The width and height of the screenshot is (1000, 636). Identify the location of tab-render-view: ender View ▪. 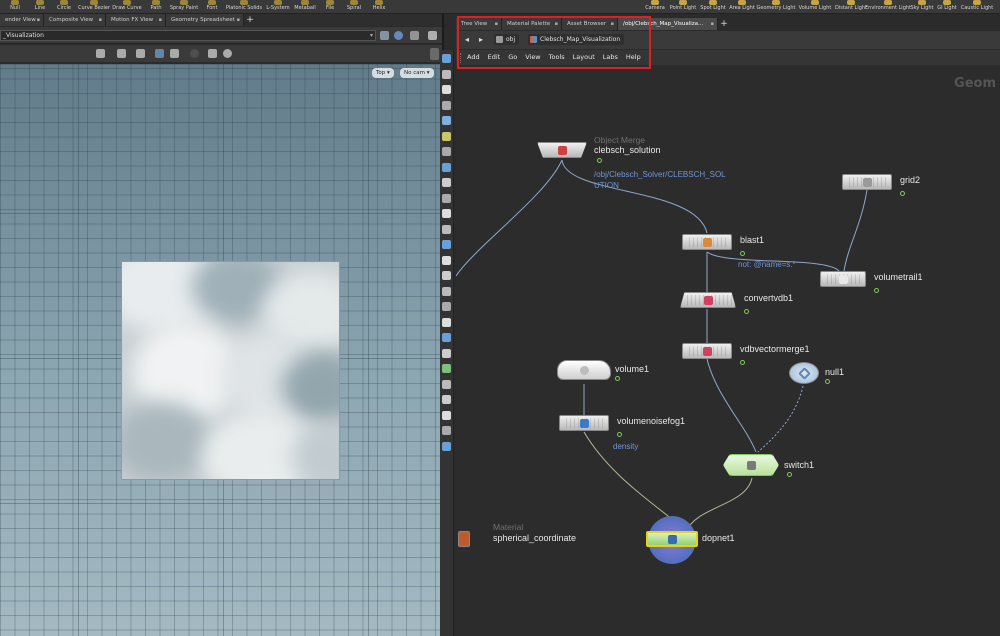
(22, 20).